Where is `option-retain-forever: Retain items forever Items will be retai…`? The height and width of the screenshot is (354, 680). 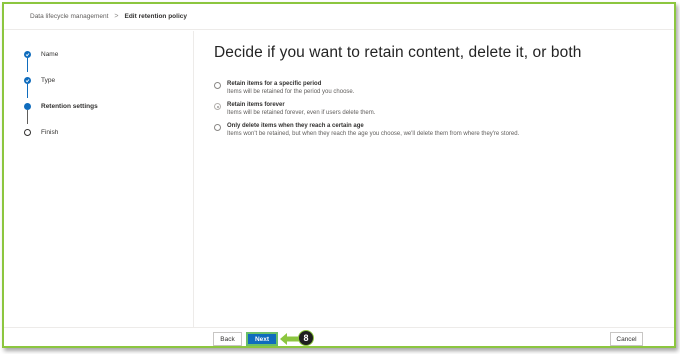 option-retain-forever: Retain items forever Items will be retai… is located at coordinates (434, 109).